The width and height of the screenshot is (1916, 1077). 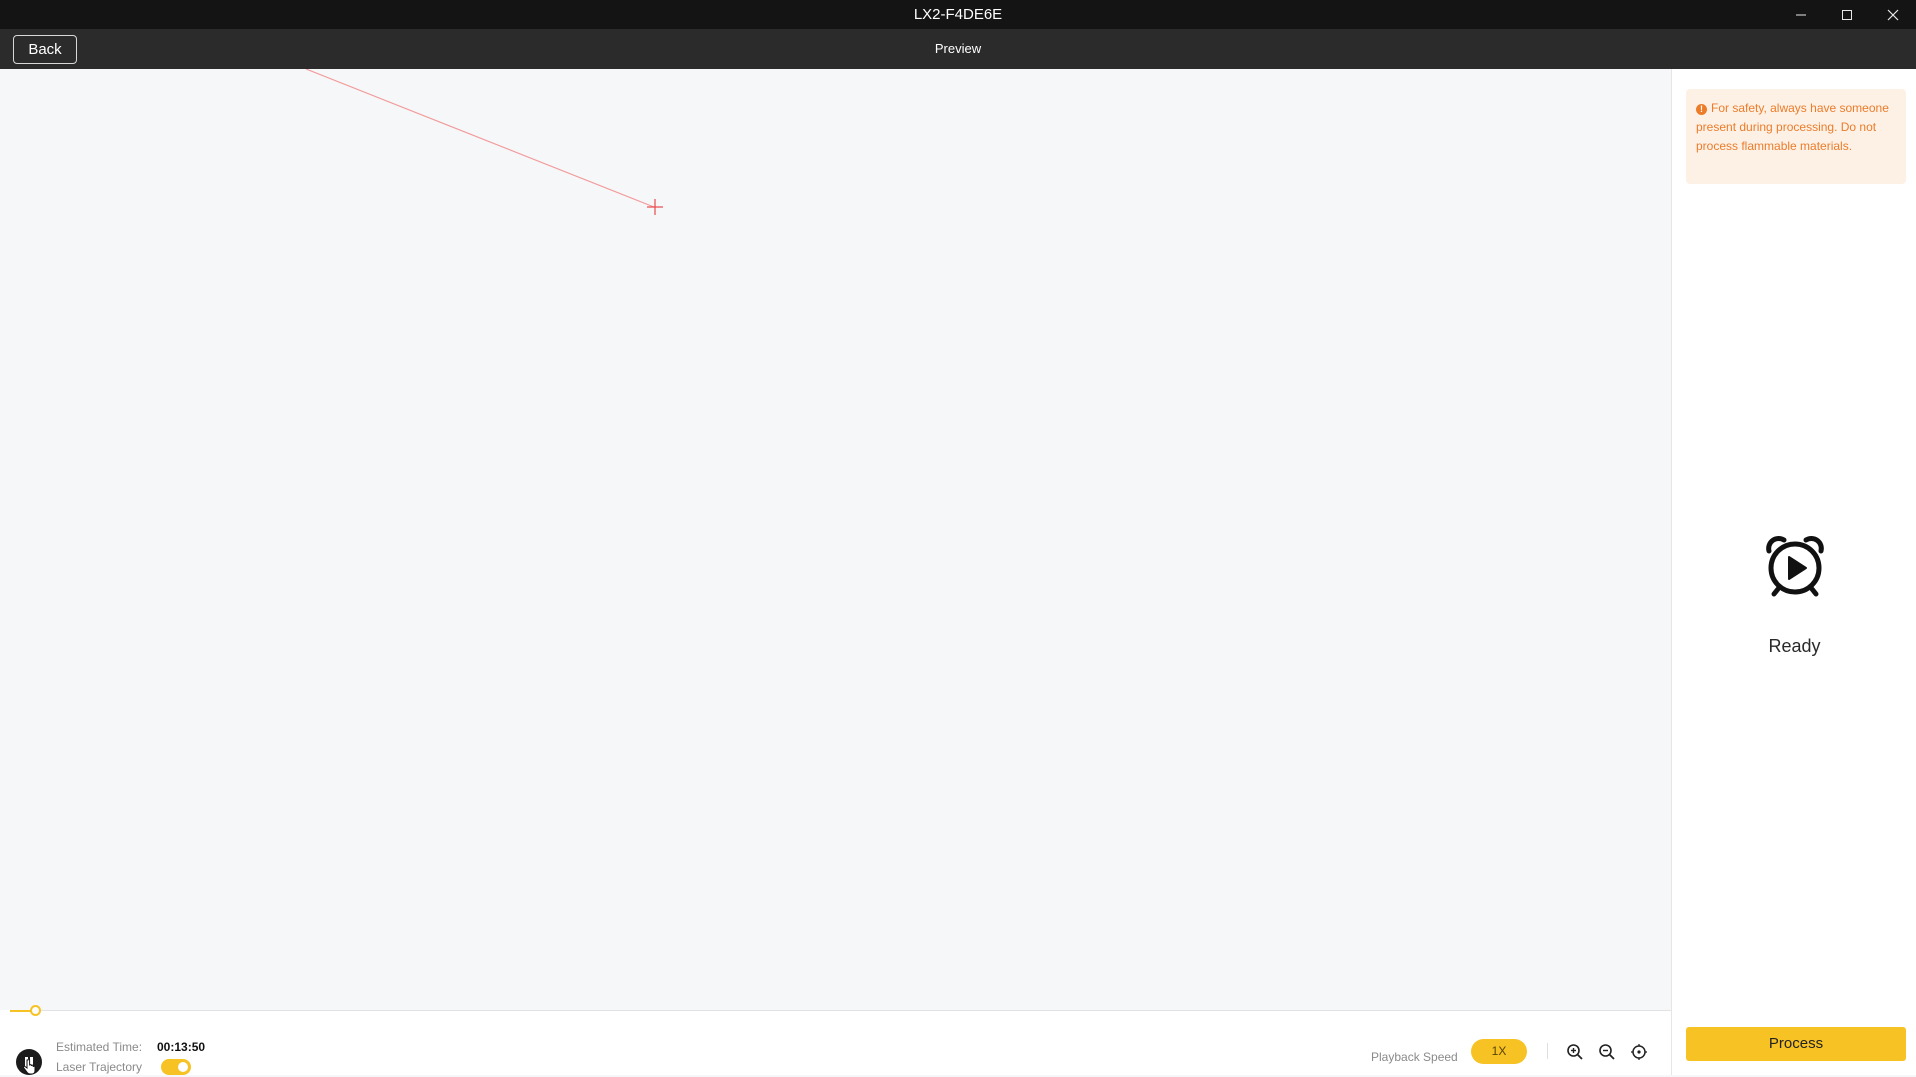 I want to click on status-text: Ready, so click(x=1794, y=646).